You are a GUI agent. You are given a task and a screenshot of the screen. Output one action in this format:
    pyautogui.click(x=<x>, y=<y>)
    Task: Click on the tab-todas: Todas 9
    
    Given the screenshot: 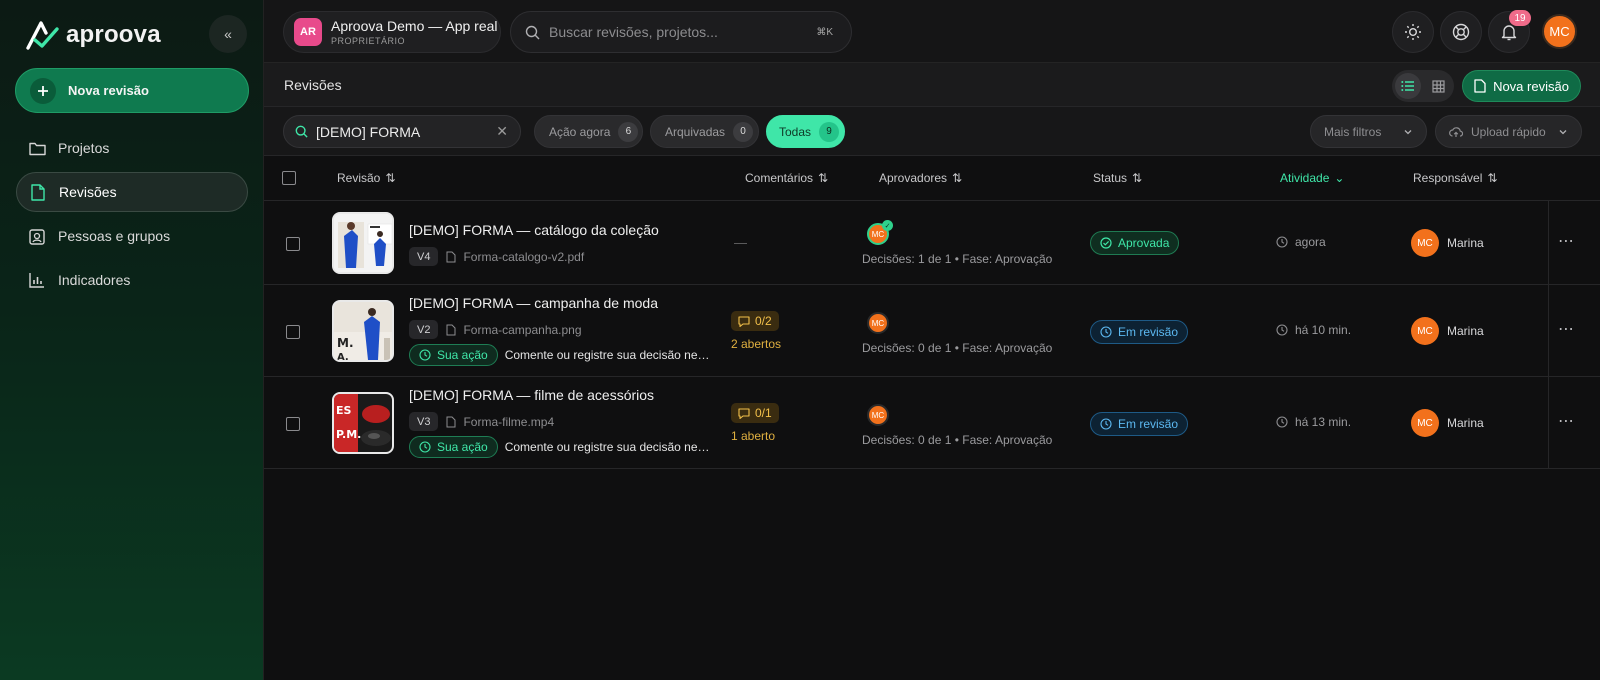 What is the action you would take?
    pyautogui.click(x=805, y=131)
    